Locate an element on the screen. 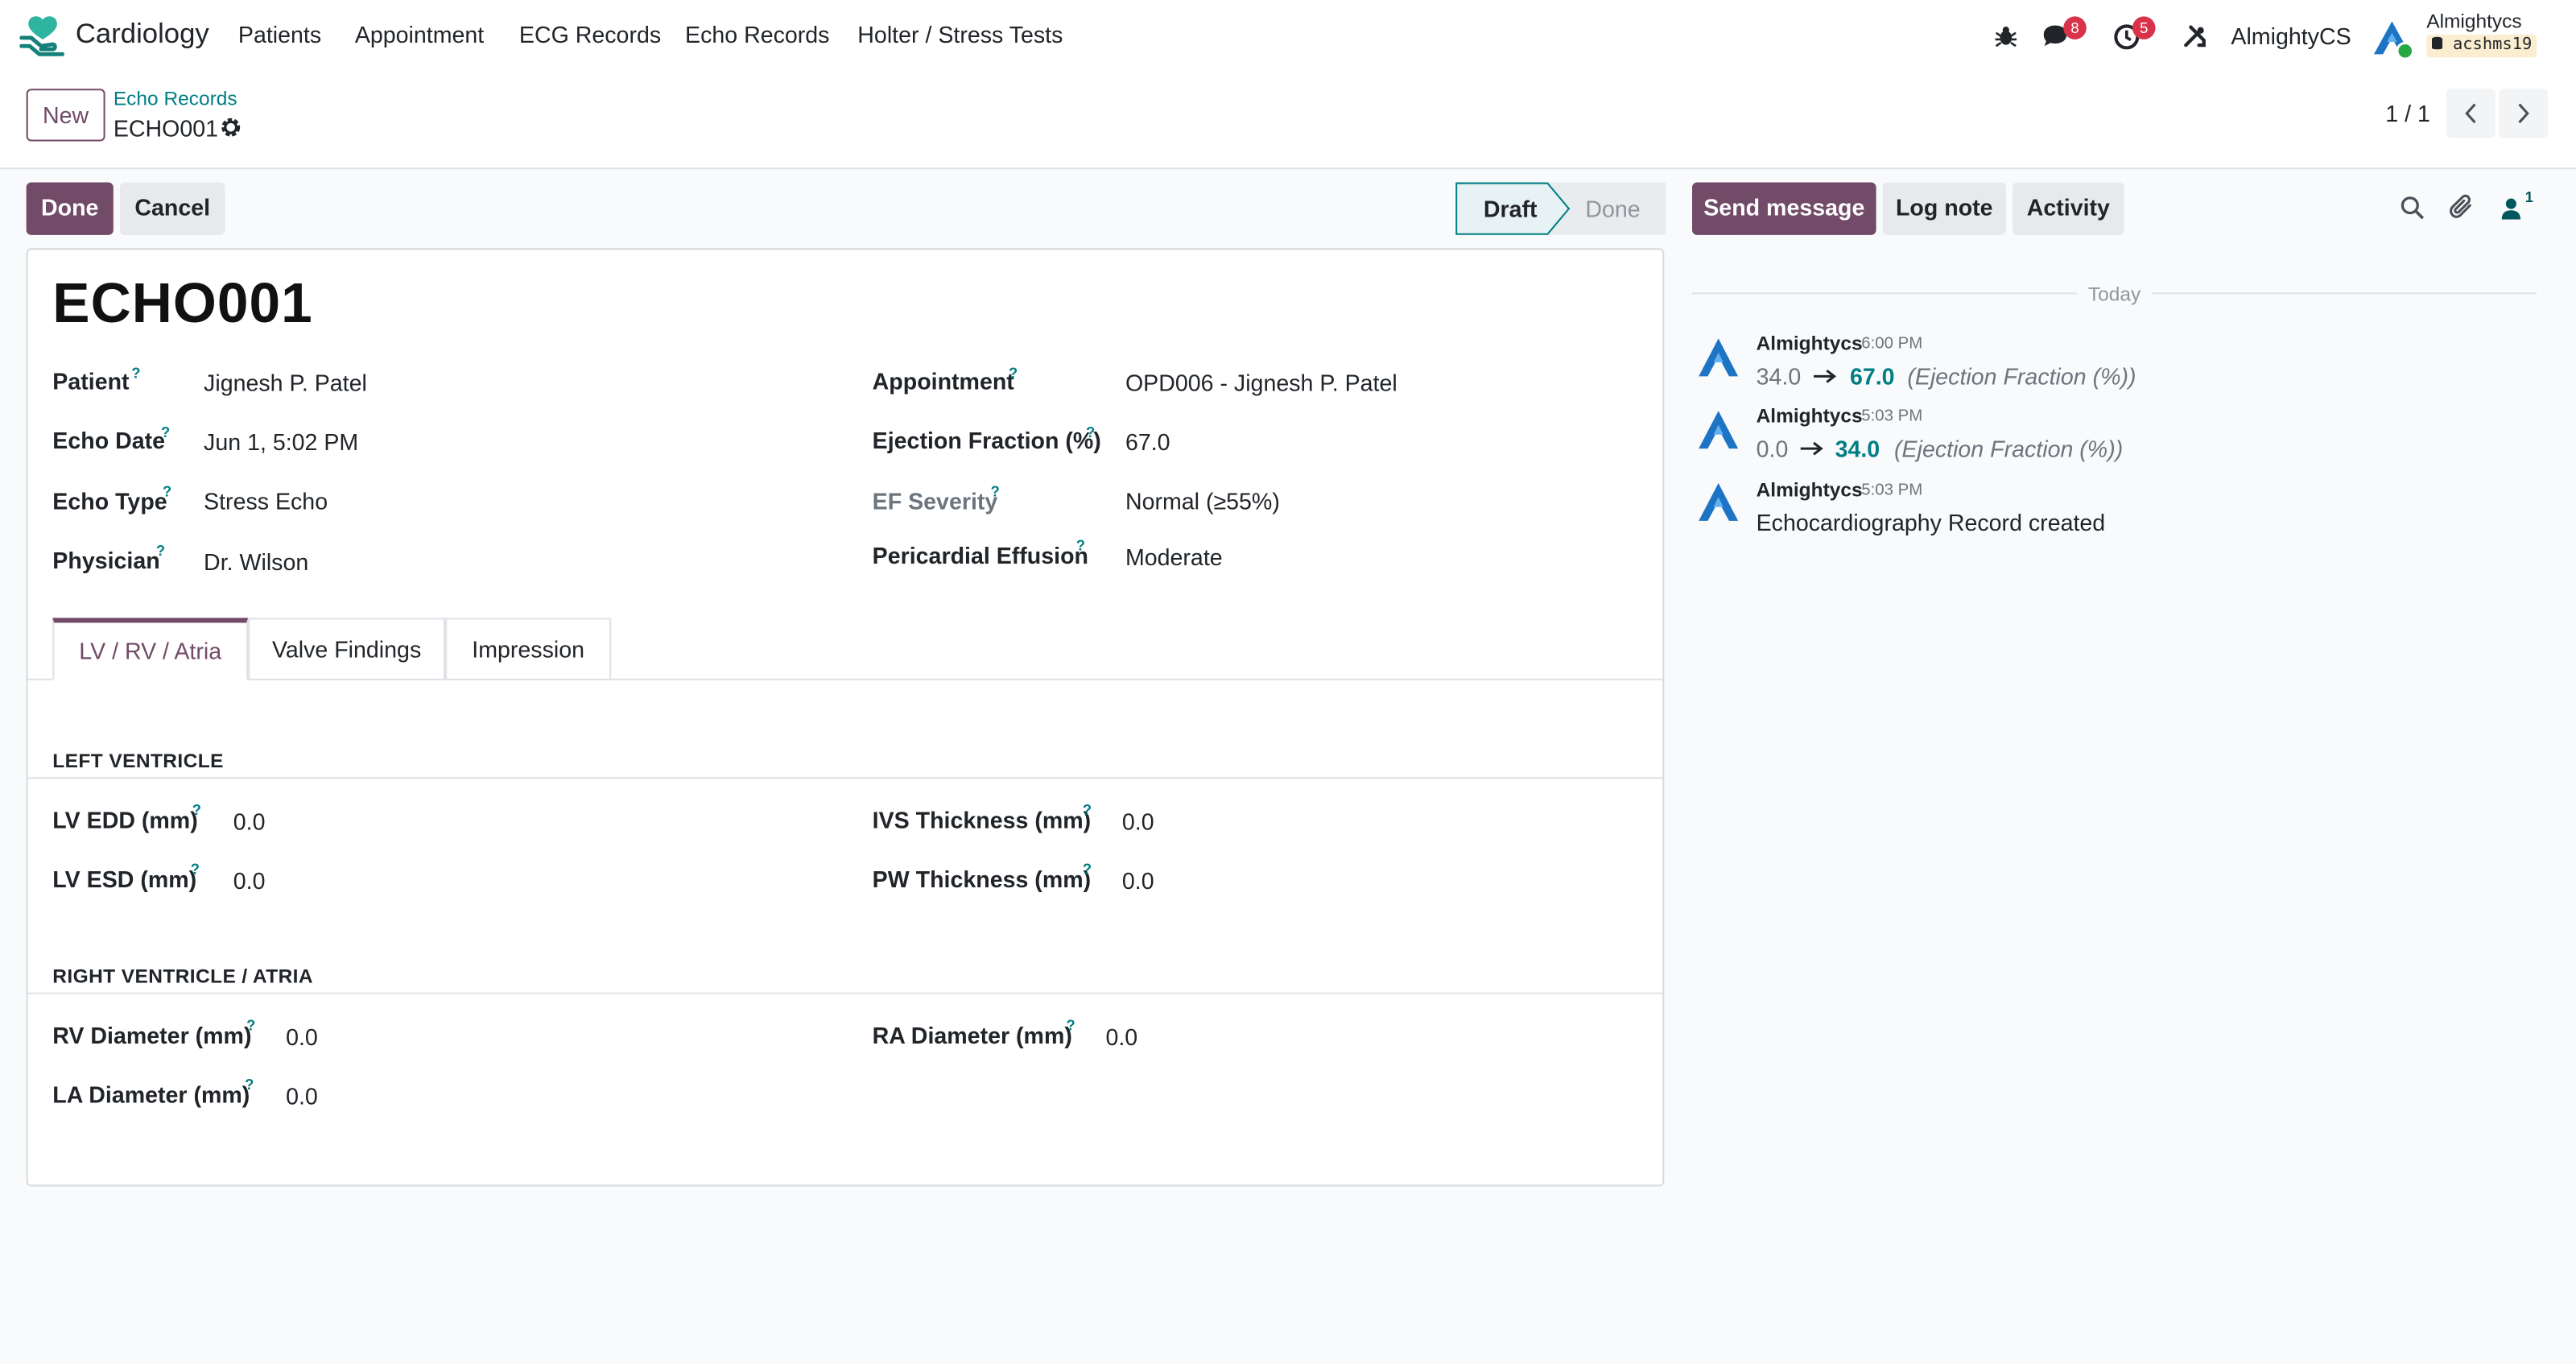 This screenshot has height=1364, width=2576. ivs-thickness-help-icon: ? is located at coordinates (1087, 810).